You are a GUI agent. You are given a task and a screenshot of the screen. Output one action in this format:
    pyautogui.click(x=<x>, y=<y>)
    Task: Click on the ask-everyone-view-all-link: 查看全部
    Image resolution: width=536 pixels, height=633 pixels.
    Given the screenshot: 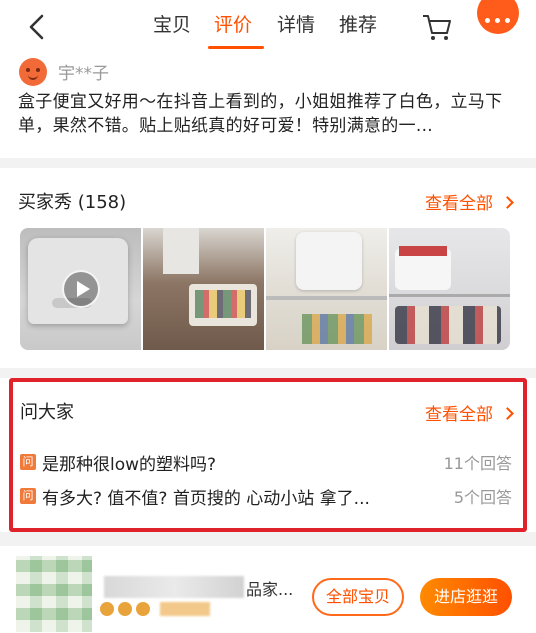 What is the action you would take?
    pyautogui.click(x=469, y=412)
    